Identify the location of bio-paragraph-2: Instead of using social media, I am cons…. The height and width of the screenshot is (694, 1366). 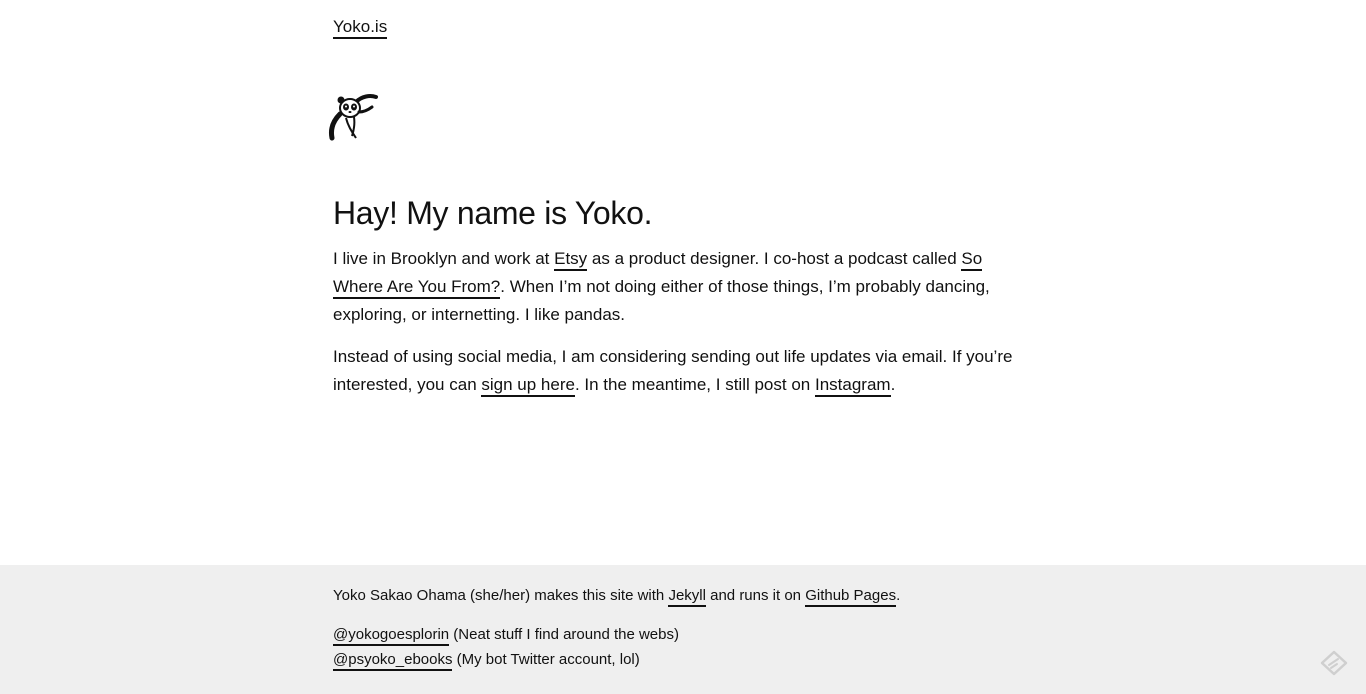
(683, 371).